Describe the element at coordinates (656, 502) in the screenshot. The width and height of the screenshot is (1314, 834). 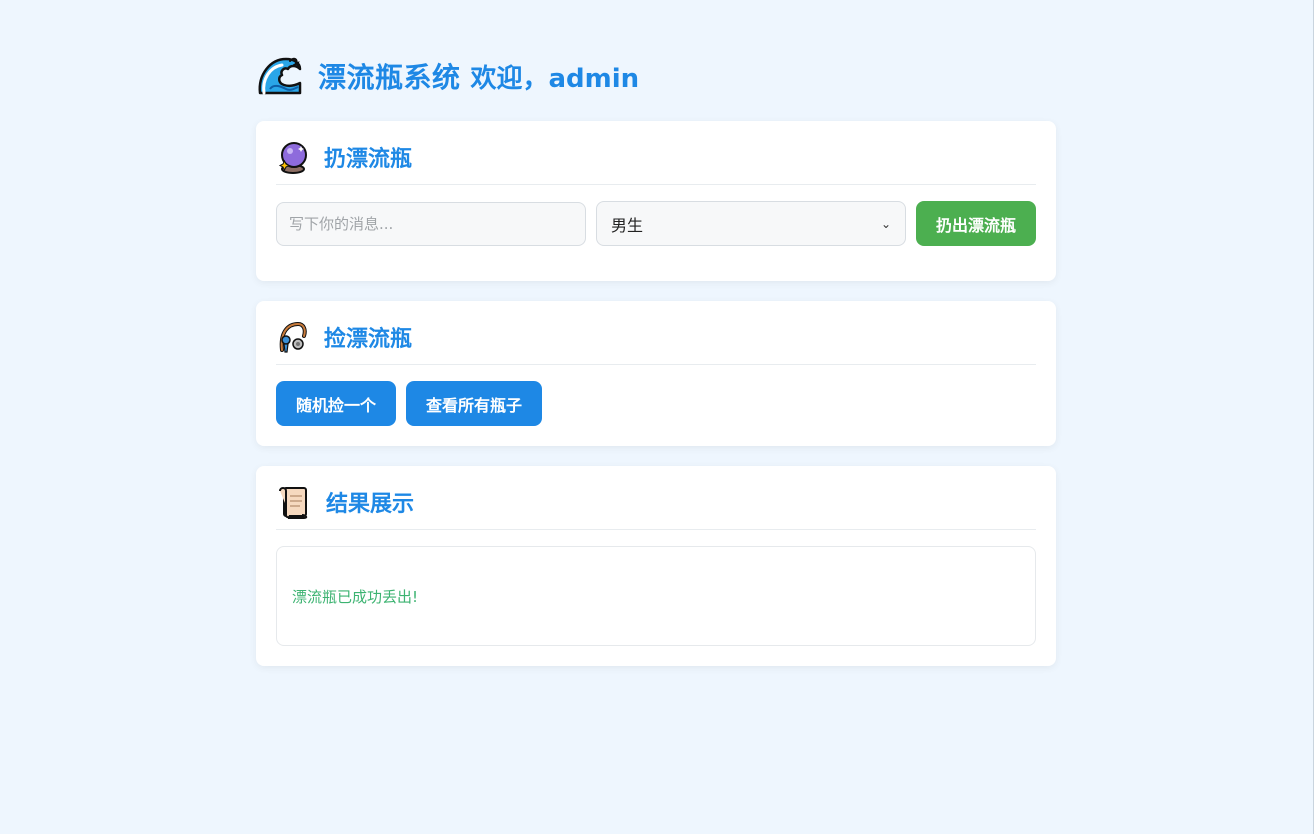
I see `result-card-header: 结果展示` at that location.